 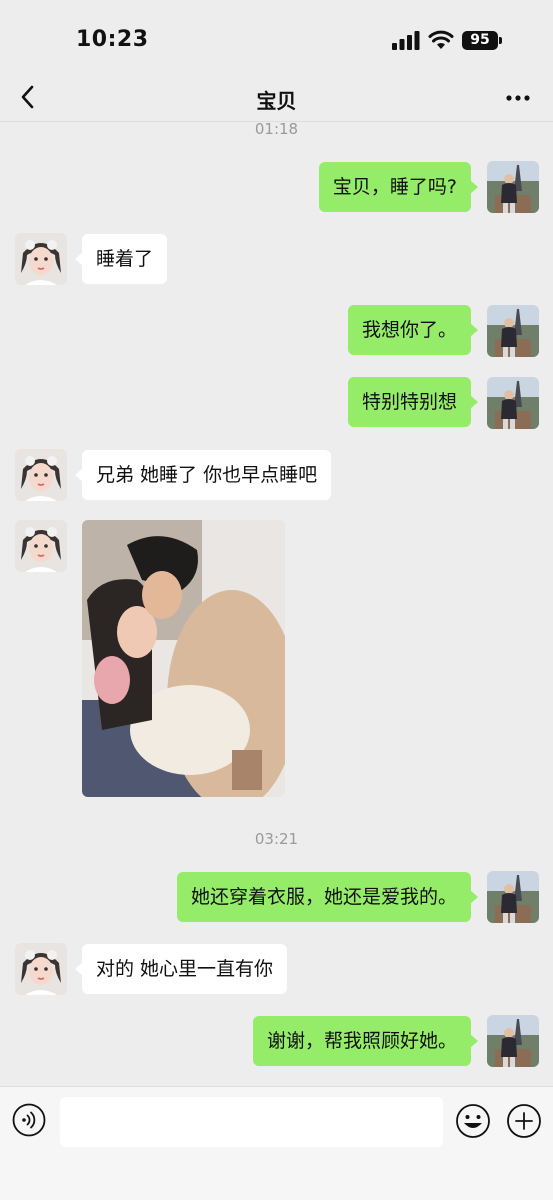 I want to click on emoji-icon, so click(x=473, y=1121).